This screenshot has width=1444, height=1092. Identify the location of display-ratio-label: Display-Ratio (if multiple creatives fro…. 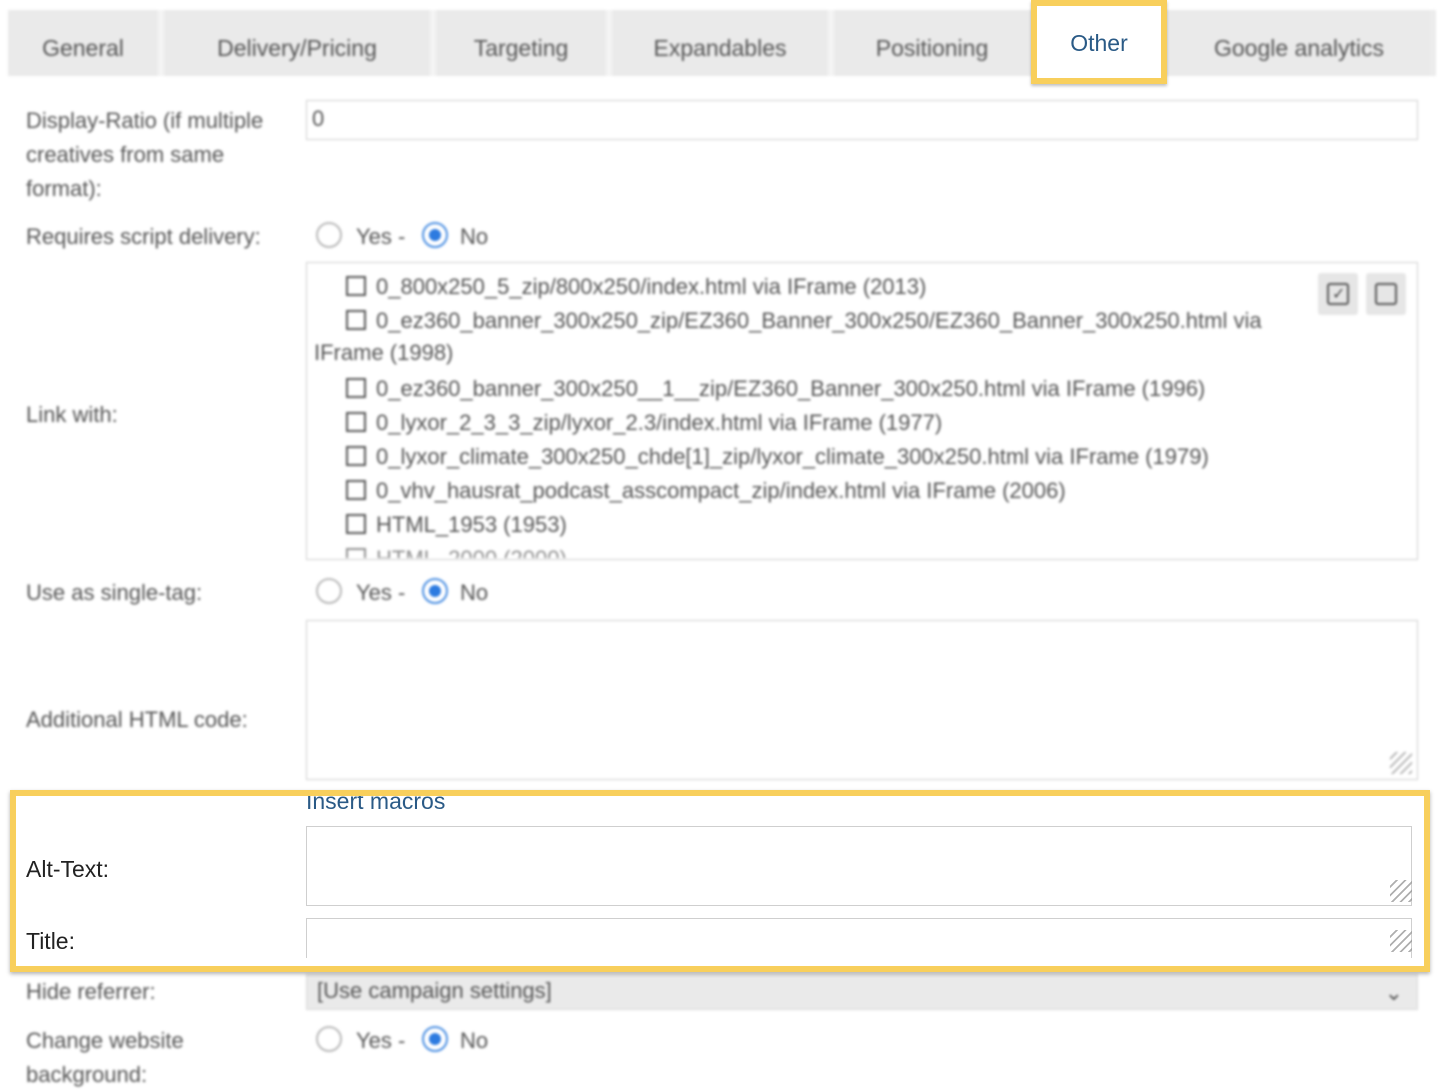
(145, 154).